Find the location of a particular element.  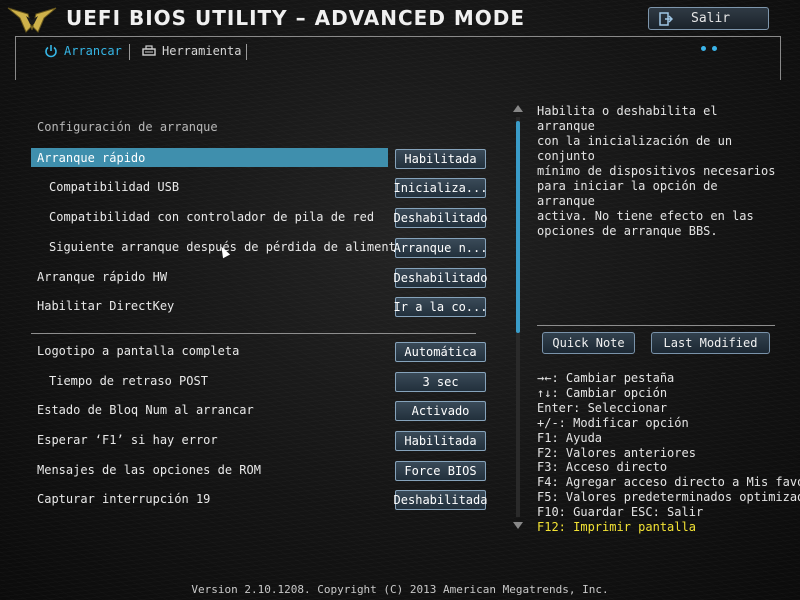

value-post-delay: 3 sec is located at coordinates (440, 382).